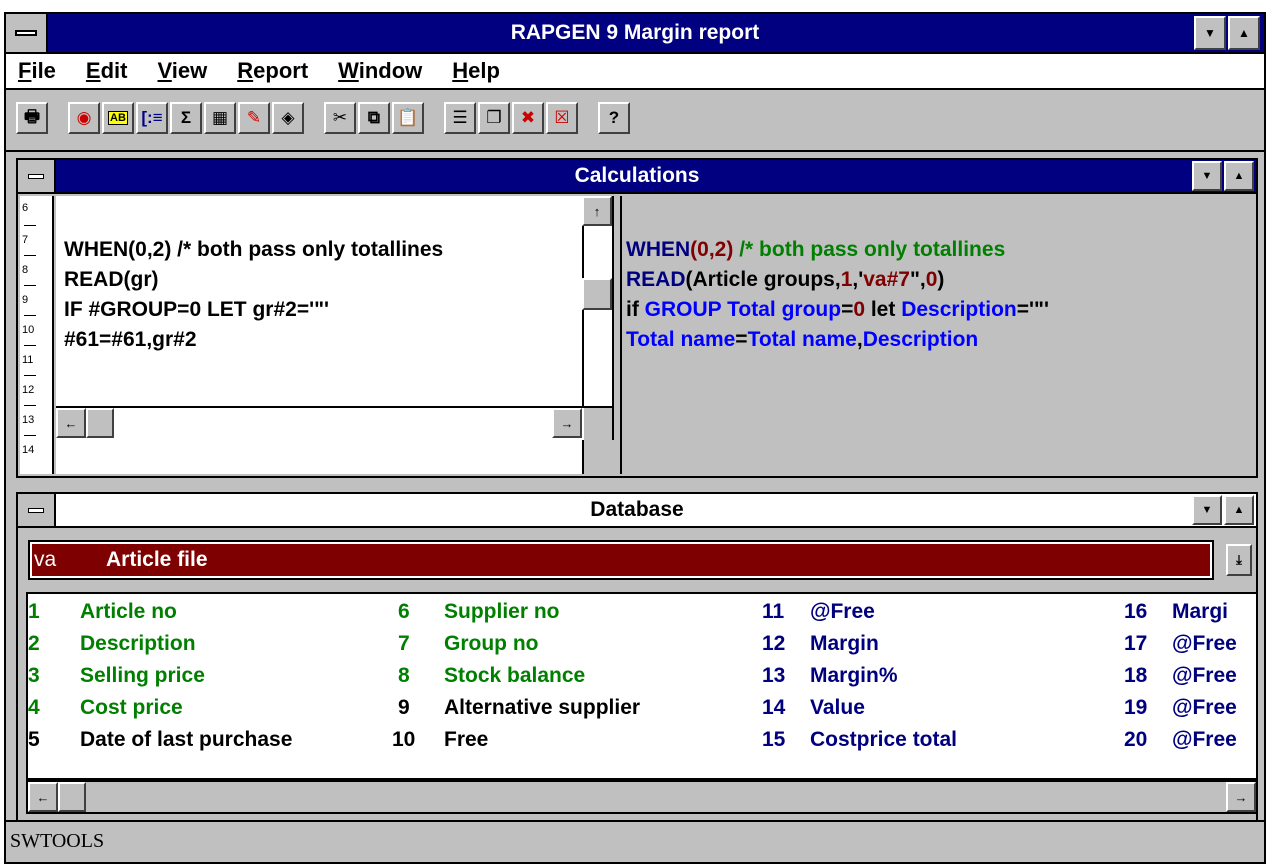 This screenshot has width=1273, height=868. What do you see at coordinates (34, 707) in the screenshot?
I see `field-number: 4` at bounding box center [34, 707].